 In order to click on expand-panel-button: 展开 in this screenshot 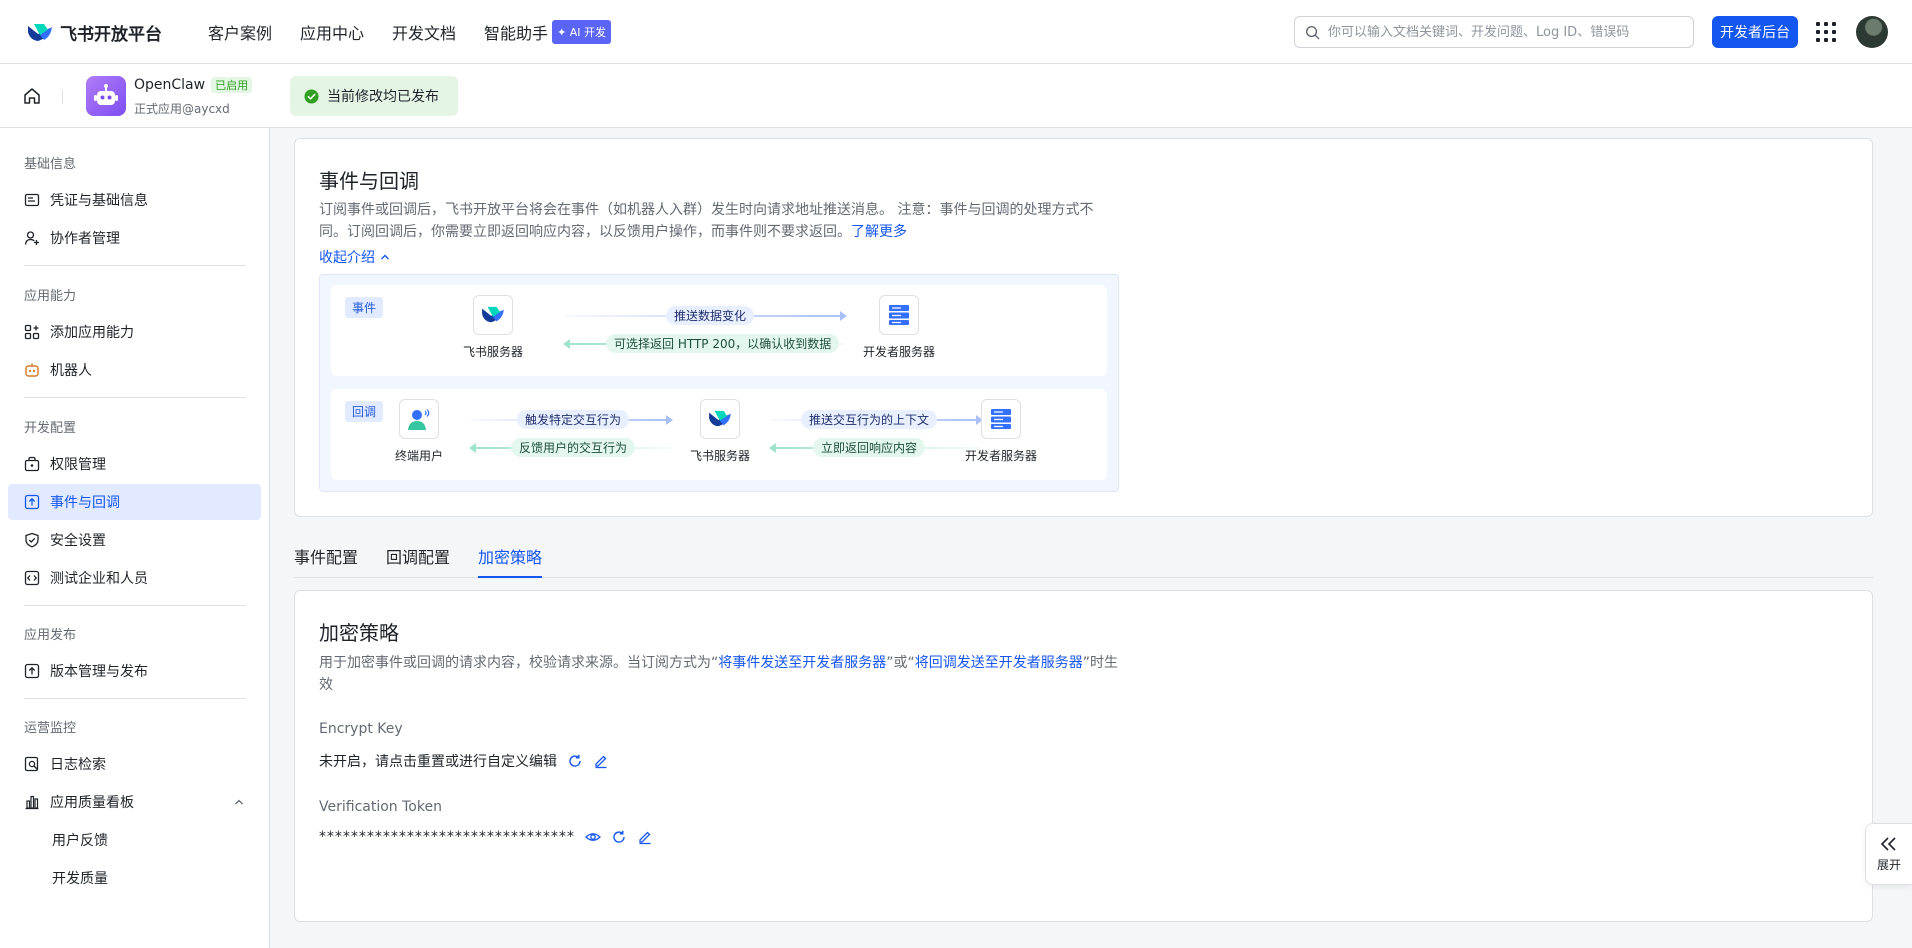, I will do `click(1888, 854)`.